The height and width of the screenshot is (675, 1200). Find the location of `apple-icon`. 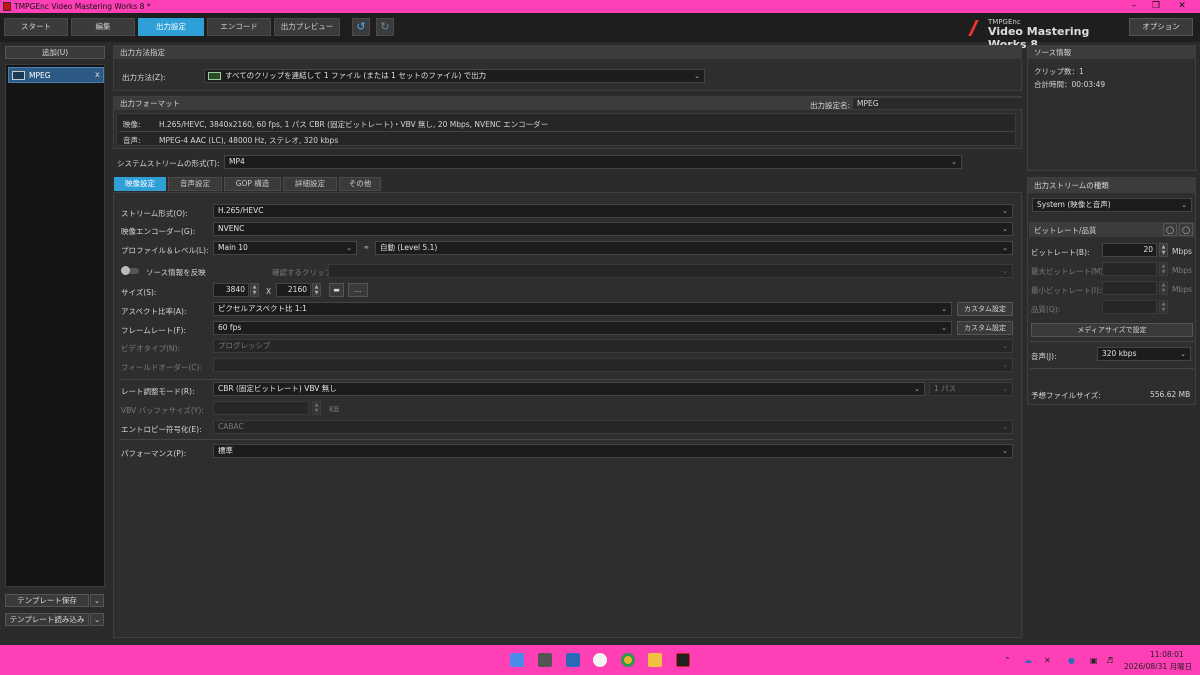

apple-icon is located at coordinates (600, 660).